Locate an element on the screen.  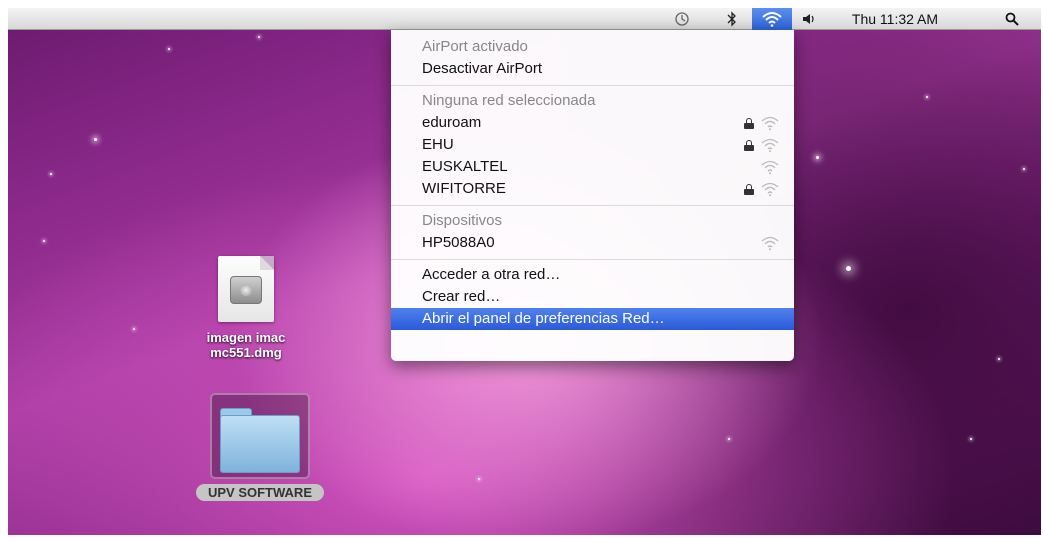
dmg-file-label: imagen imac mc551.dmg is located at coordinates (246, 345).